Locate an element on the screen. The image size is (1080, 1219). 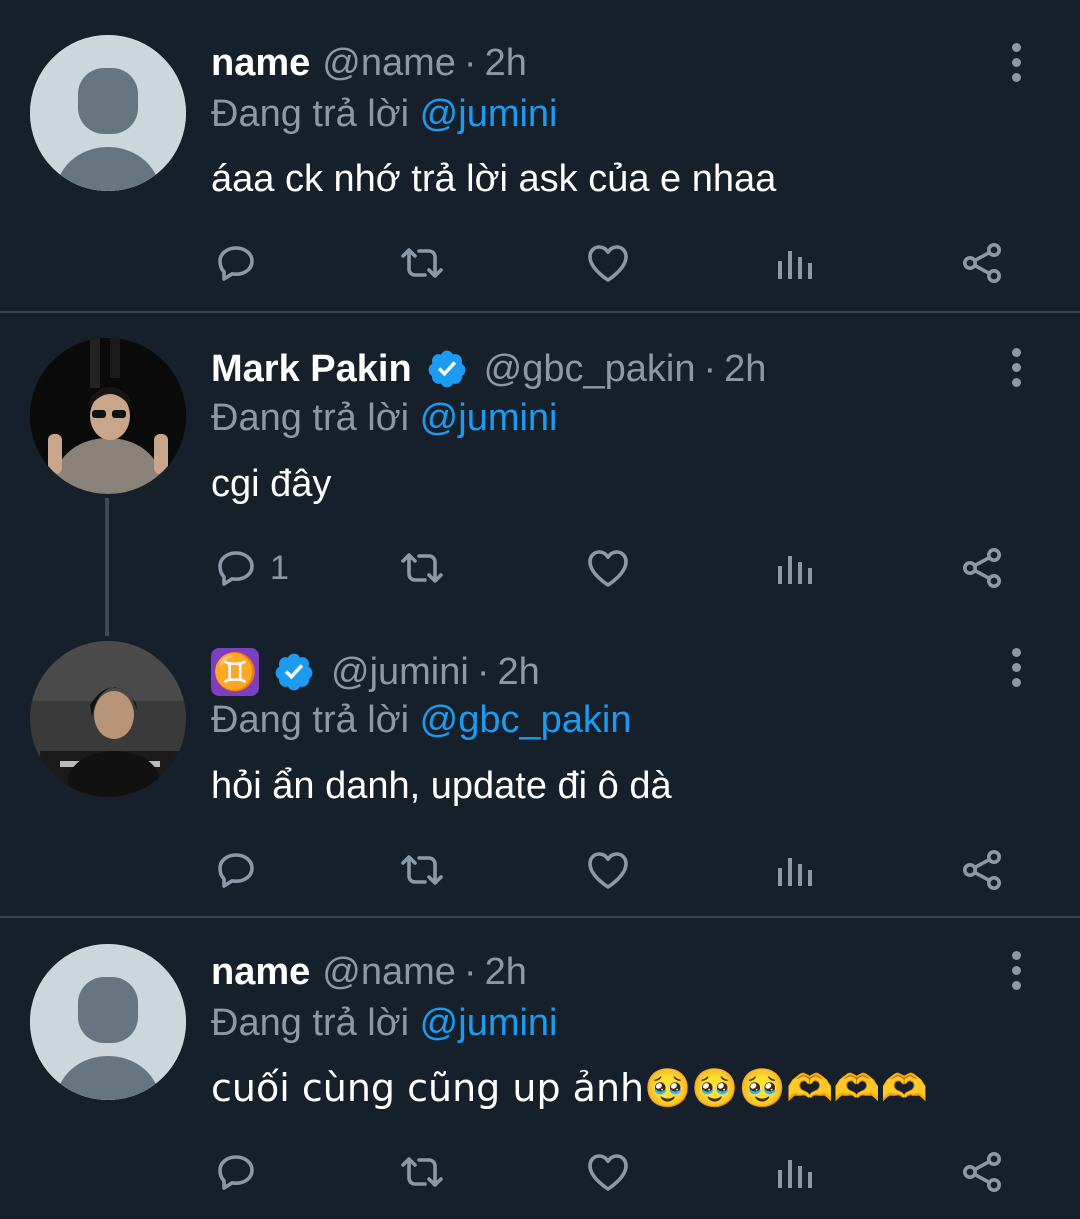
action-bar: 1 is located at coordinates (540, 568).